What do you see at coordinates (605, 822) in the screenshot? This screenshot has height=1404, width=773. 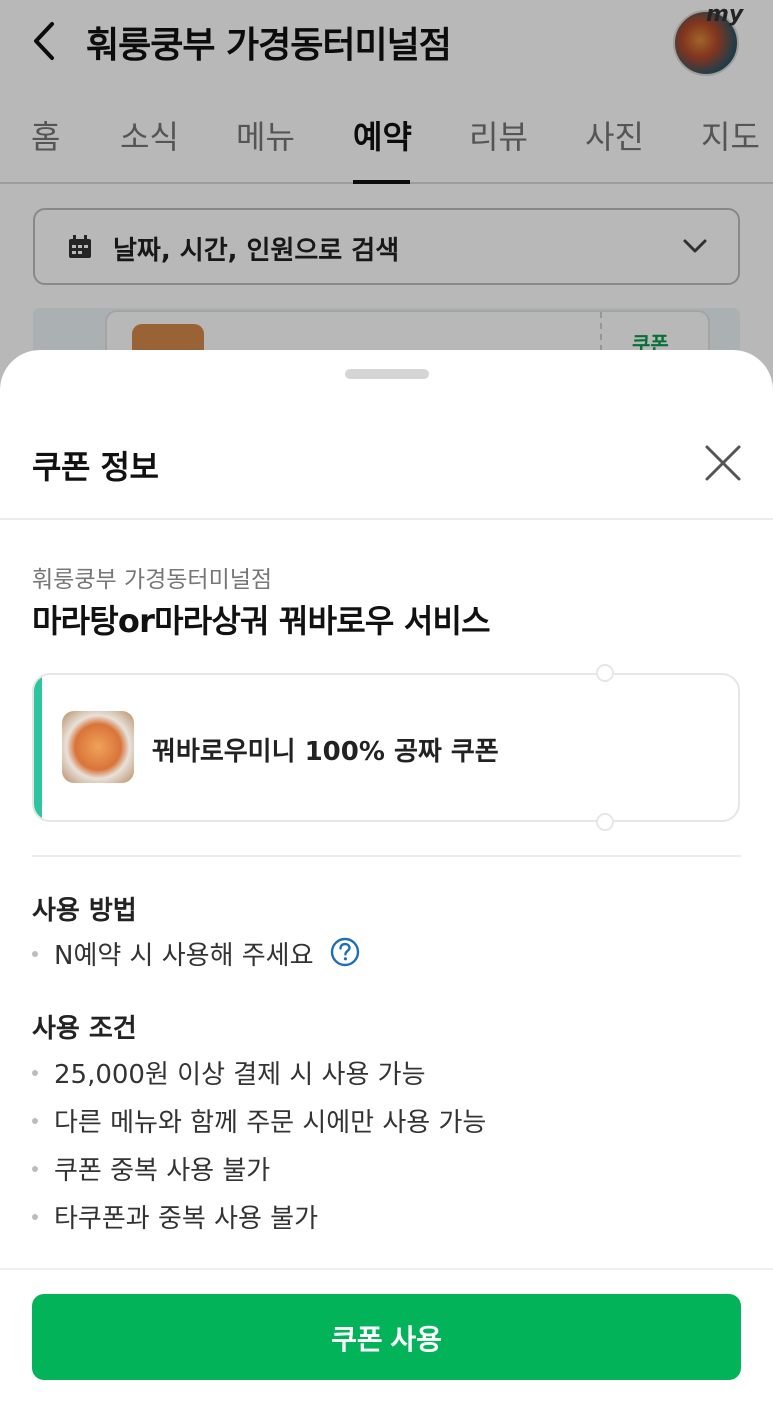 I see `coupon-notch-bottom` at bounding box center [605, 822].